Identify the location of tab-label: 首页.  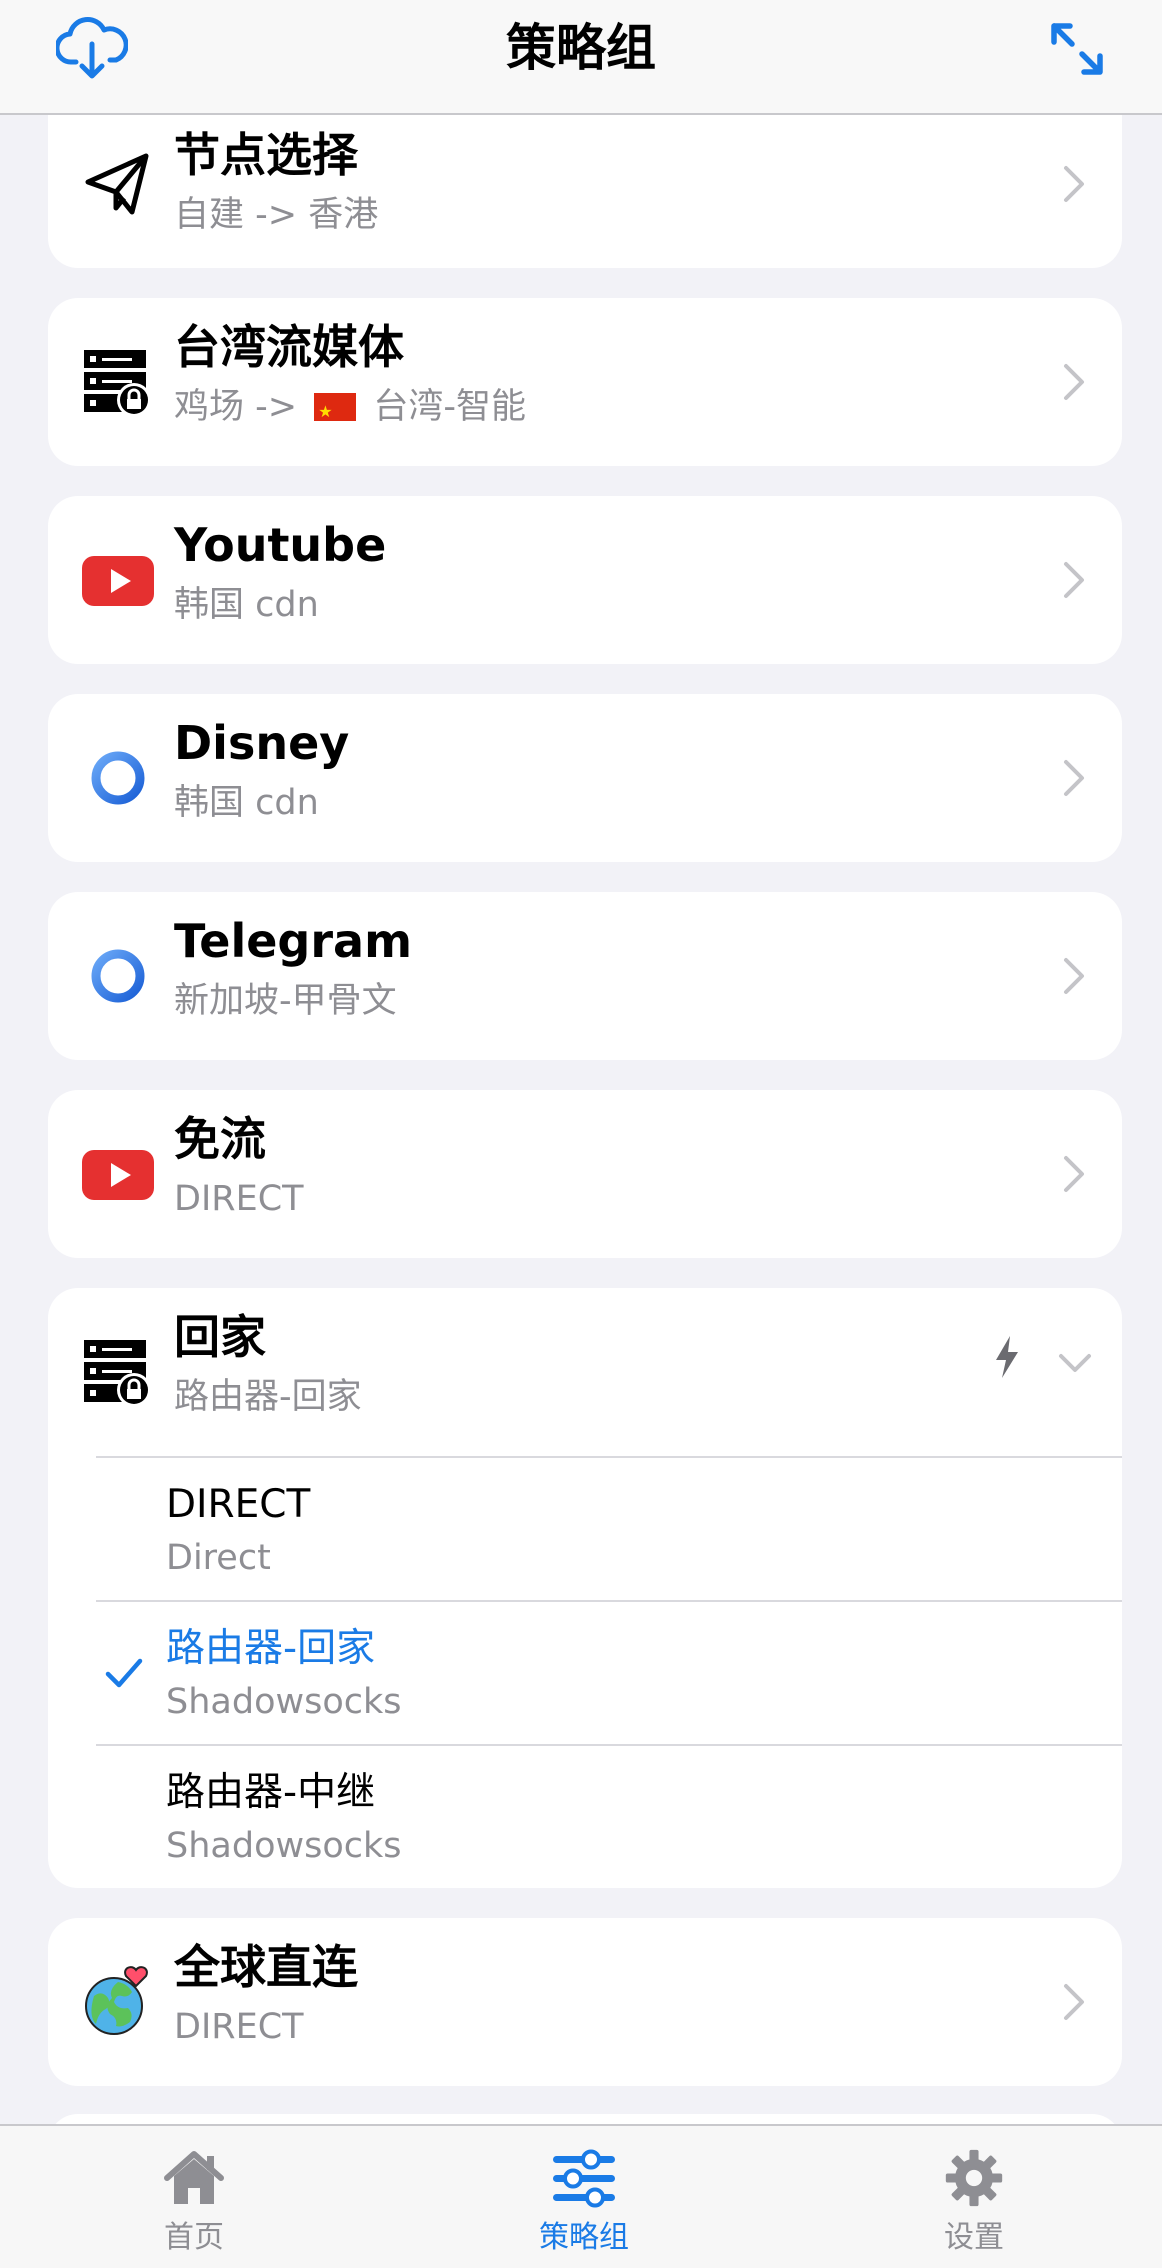
(194, 2237).